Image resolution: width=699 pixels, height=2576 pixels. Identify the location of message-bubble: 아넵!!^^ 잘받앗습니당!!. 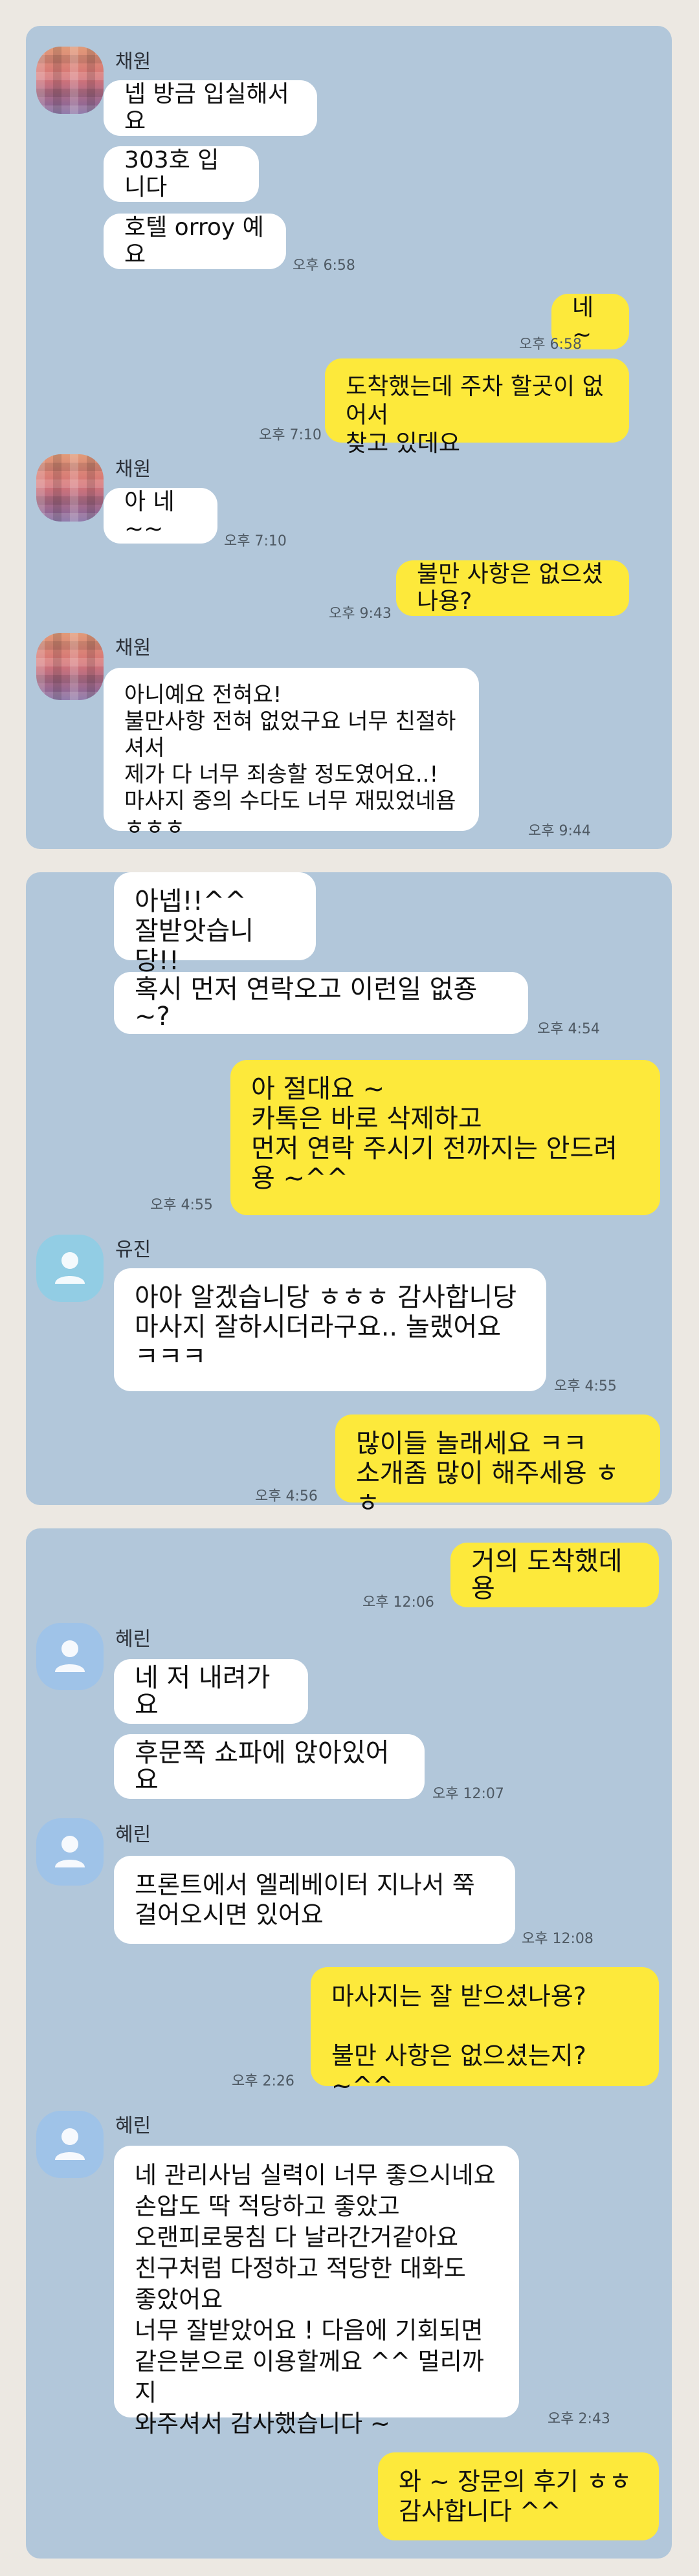
(215, 924).